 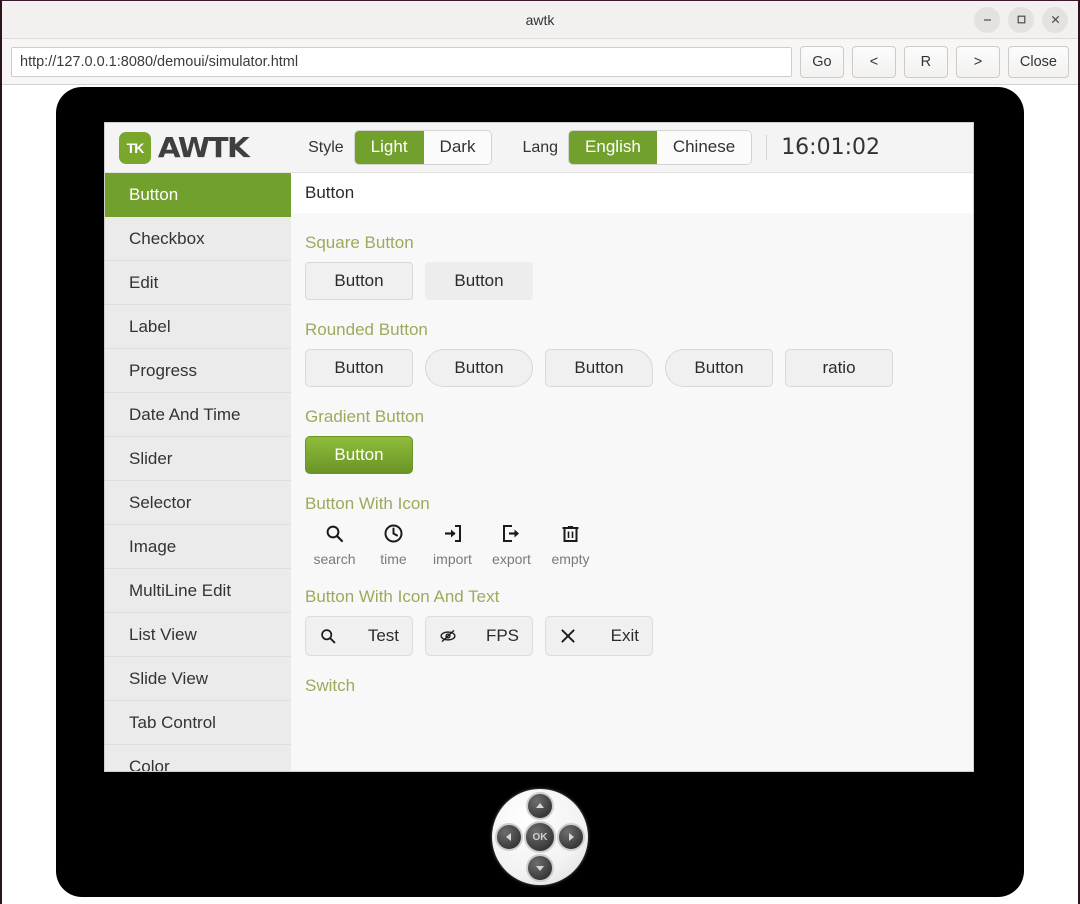 I want to click on minimize-button, so click(x=987, y=19).